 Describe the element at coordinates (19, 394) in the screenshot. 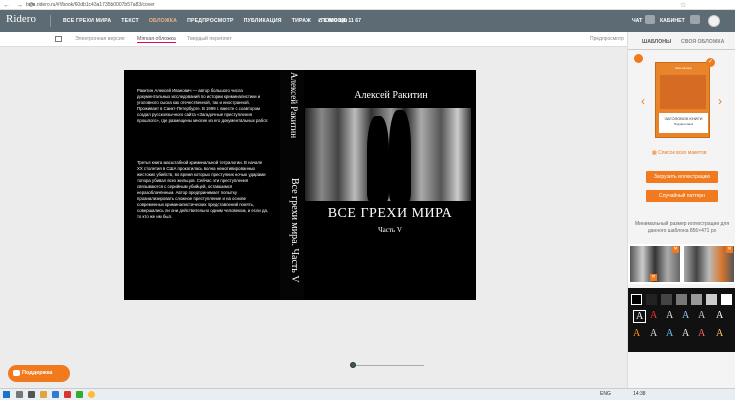

I see `search-icon` at that location.